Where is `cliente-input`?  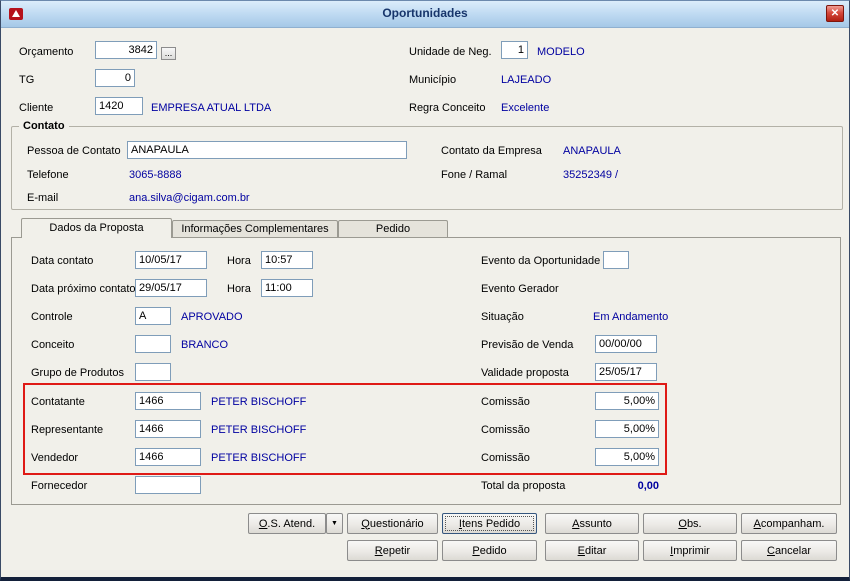
cliente-input is located at coordinates (119, 106).